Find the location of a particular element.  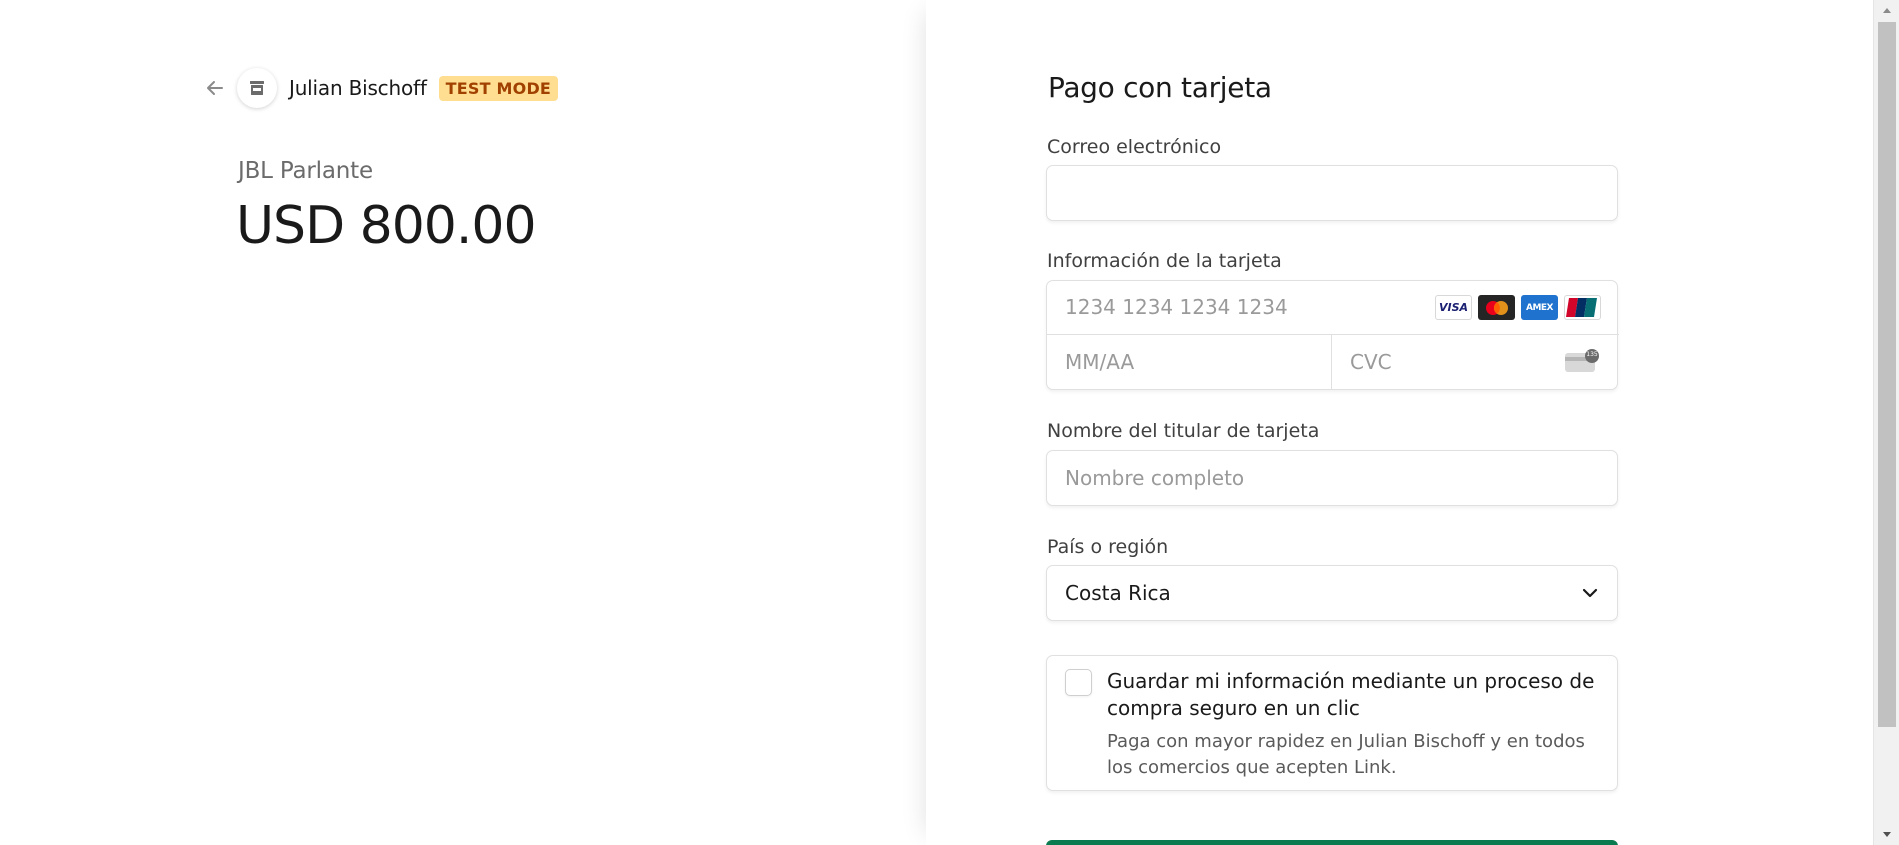

merchant-header: Julian Bischoff TEST MODE is located at coordinates (381, 88).